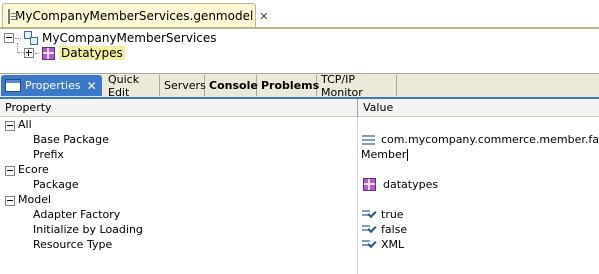  What do you see at coordinates (299, 108) in the screenshot?
I see `properties-table-header: Property Value` at bounding box center [299, 108].